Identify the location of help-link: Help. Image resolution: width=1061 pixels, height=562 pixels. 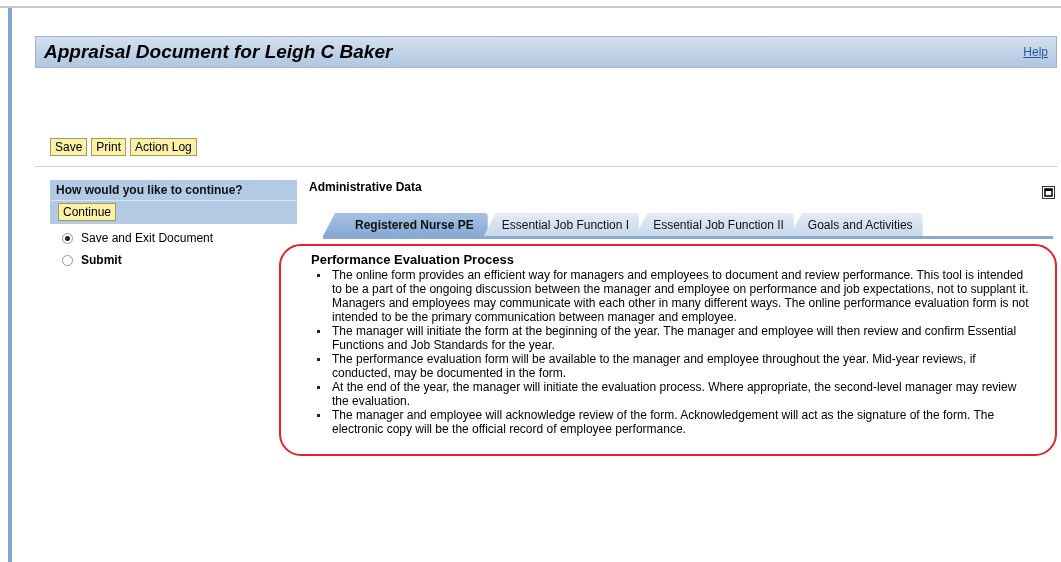
(1035, 52).